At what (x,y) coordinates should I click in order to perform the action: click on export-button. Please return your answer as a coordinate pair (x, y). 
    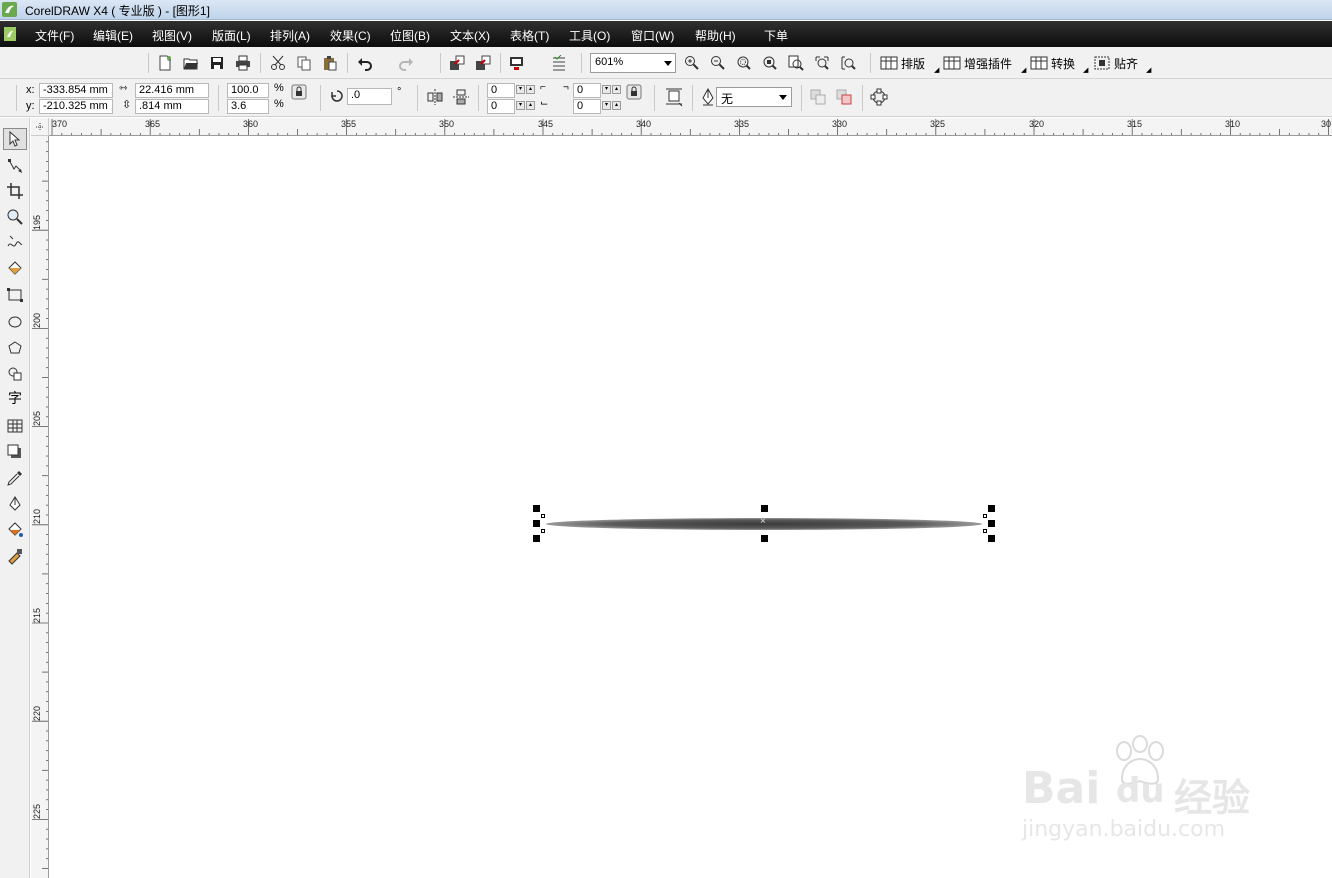
    Looking at the image, I should click on (483, 63).